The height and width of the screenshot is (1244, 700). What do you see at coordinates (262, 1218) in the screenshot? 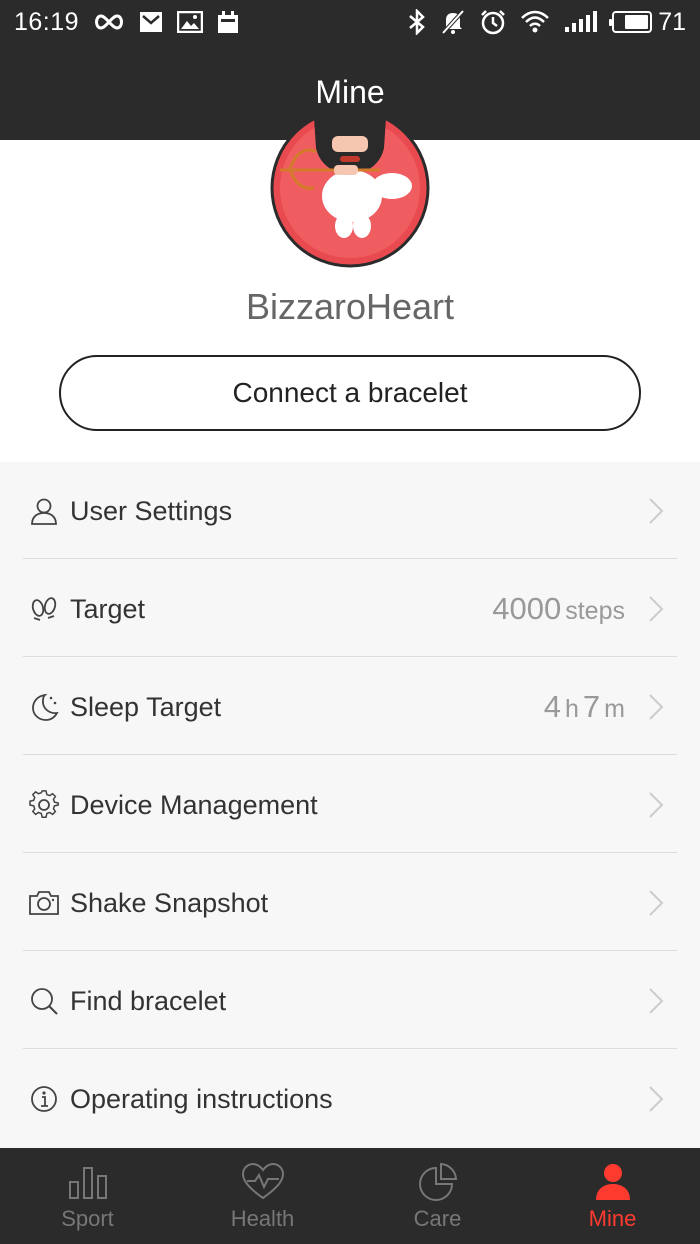
I see `tab-label: Health` at bounding box center [262, 1218].